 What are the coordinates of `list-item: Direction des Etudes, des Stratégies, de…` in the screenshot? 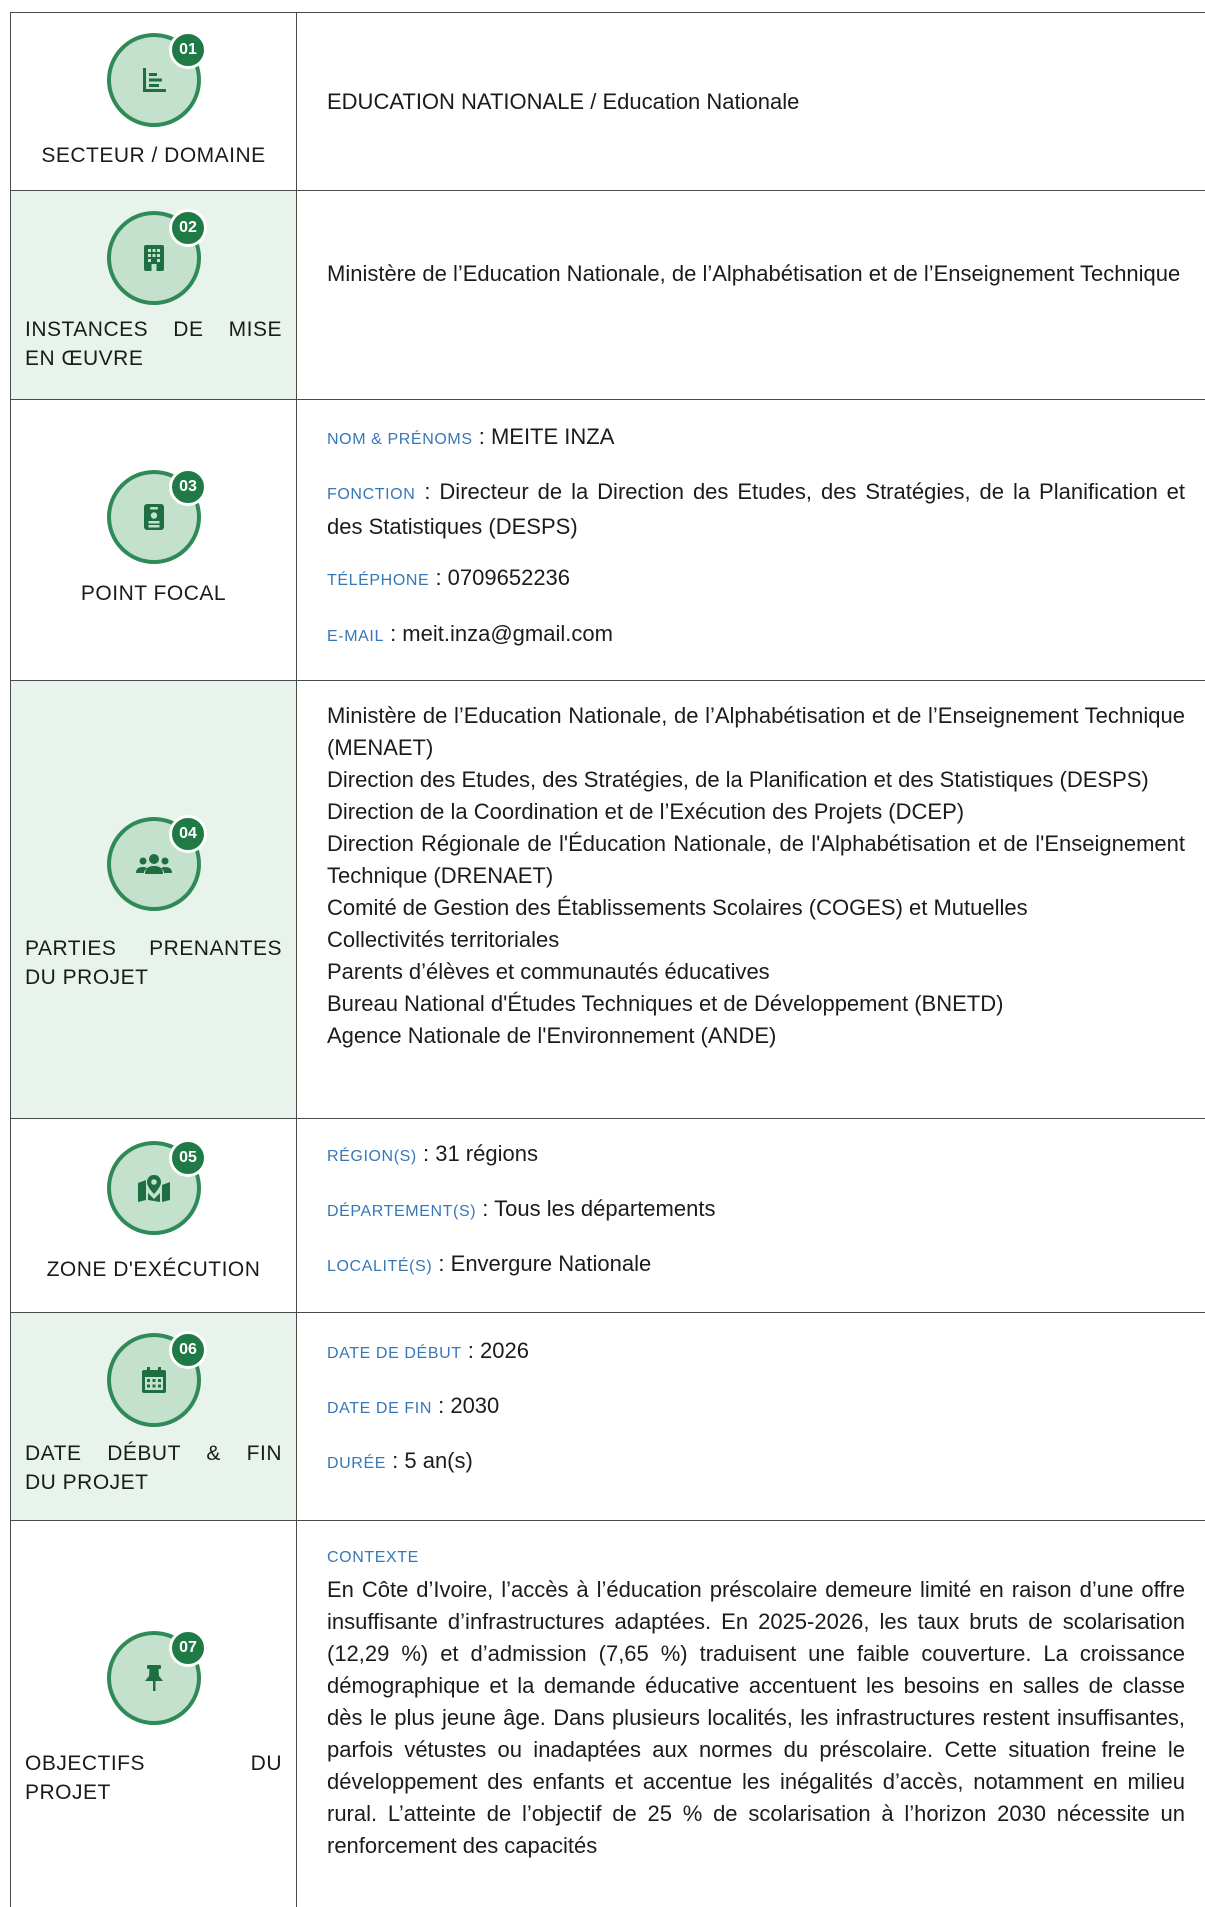 It's located at (738, 779).